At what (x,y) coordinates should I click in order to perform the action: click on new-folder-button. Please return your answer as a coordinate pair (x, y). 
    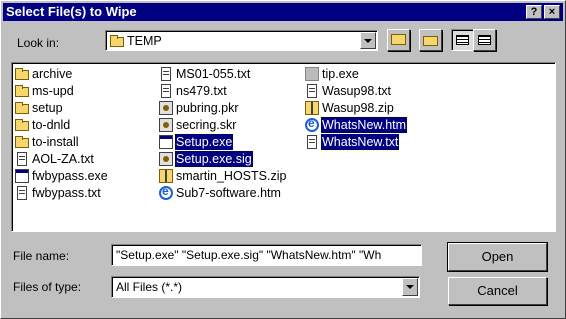
    Looking at the image, I should click on (430, 40).